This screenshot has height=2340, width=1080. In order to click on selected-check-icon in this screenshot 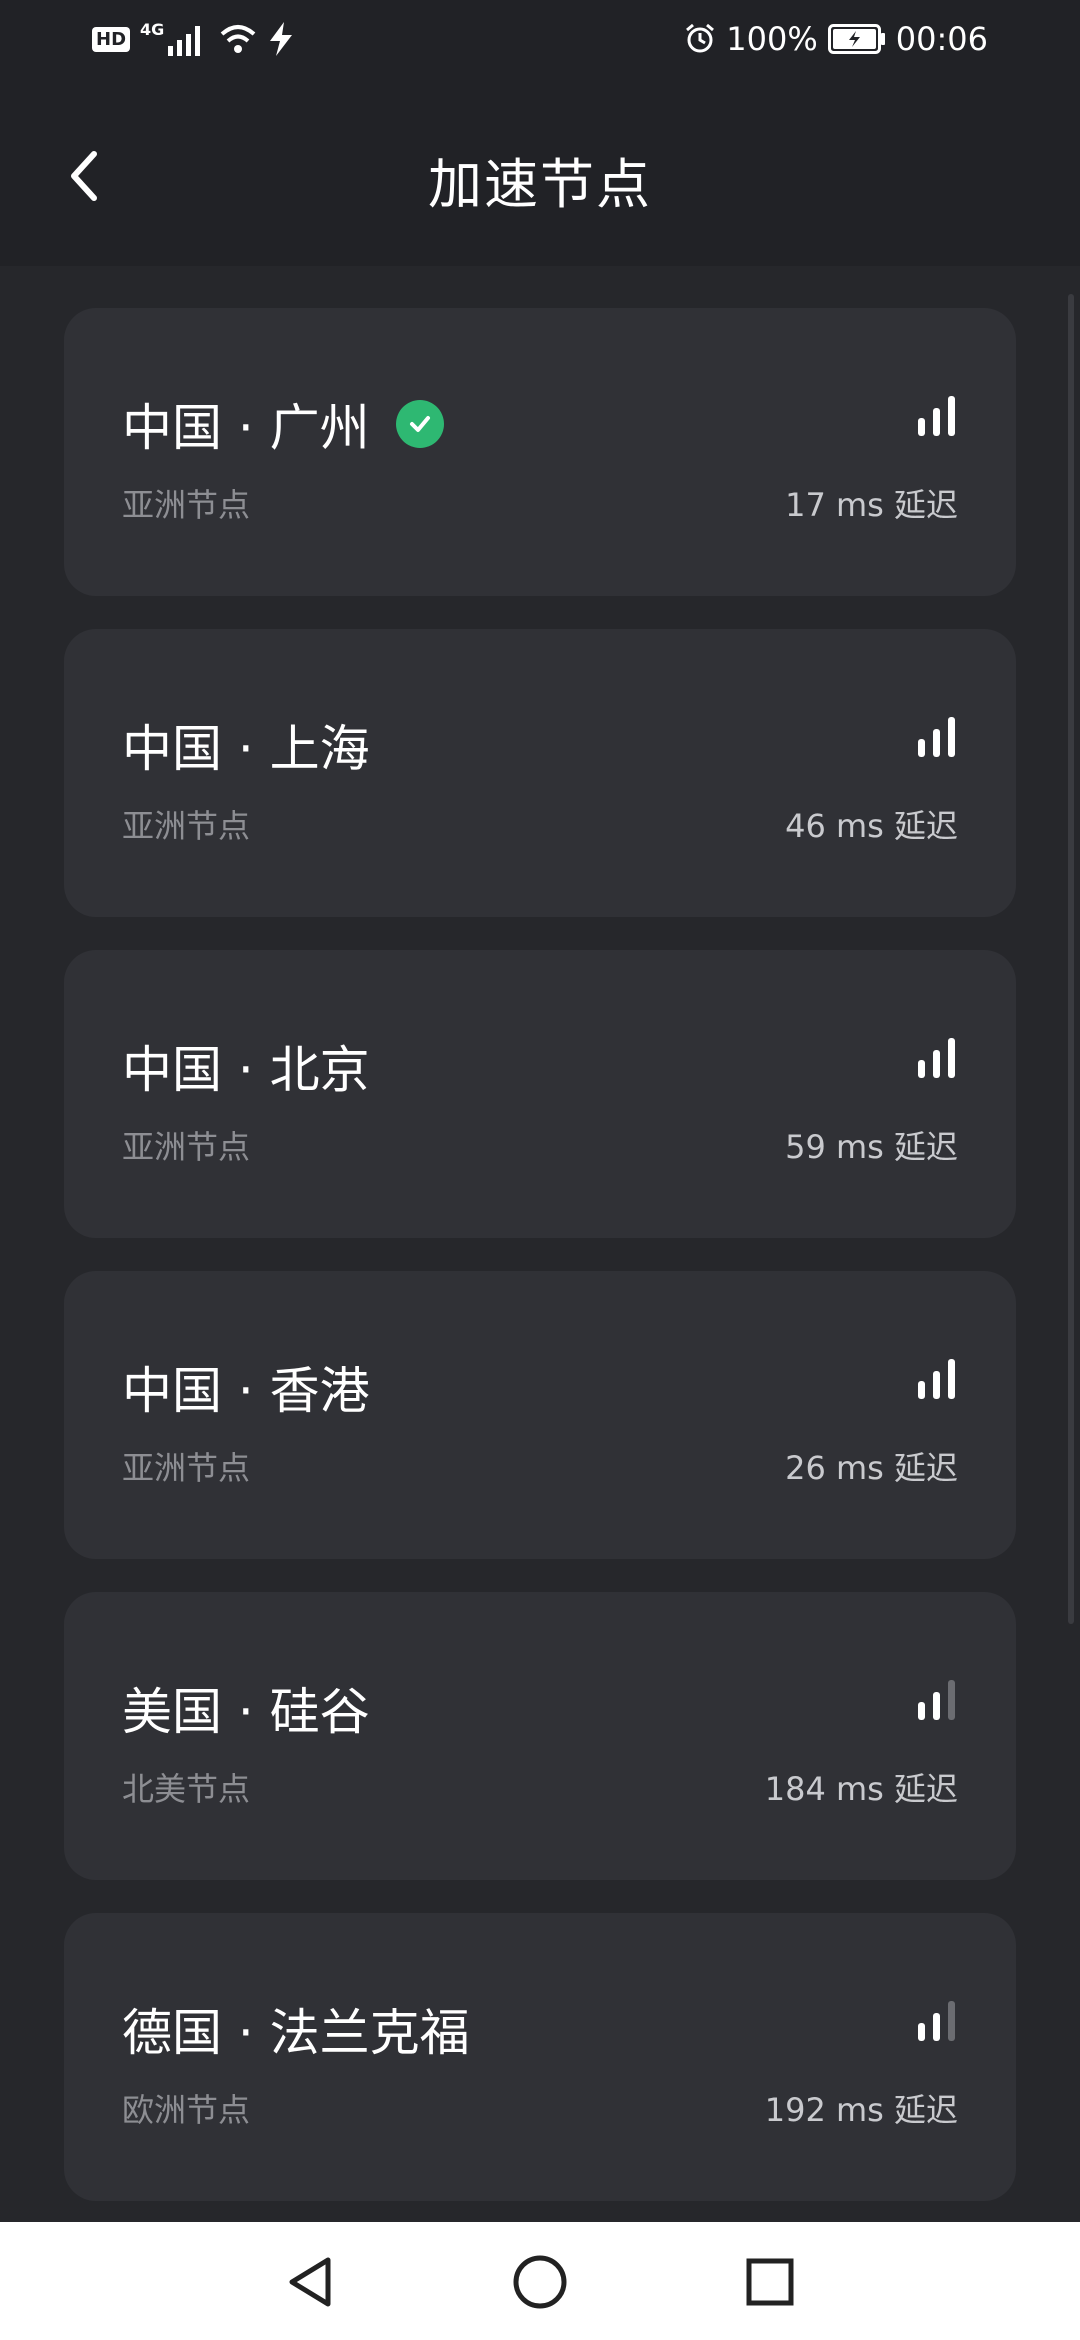, I will do `click(419, 424)`.